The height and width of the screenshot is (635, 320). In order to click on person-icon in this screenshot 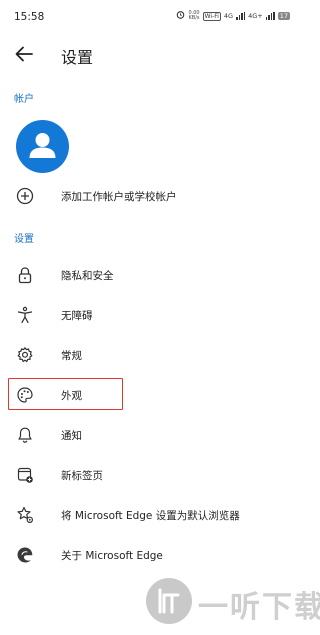, I will do `click(42, 145)`.